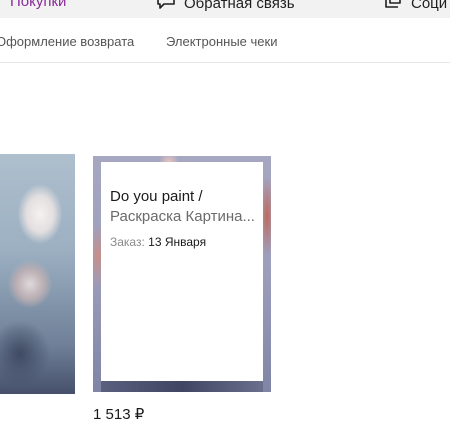 The width and height of the screenshot is (450, 439). What do you see at coordinates (127, 242) in the screenshot?
I see `order-label: Заказ:` at bounding box center [127, 242].